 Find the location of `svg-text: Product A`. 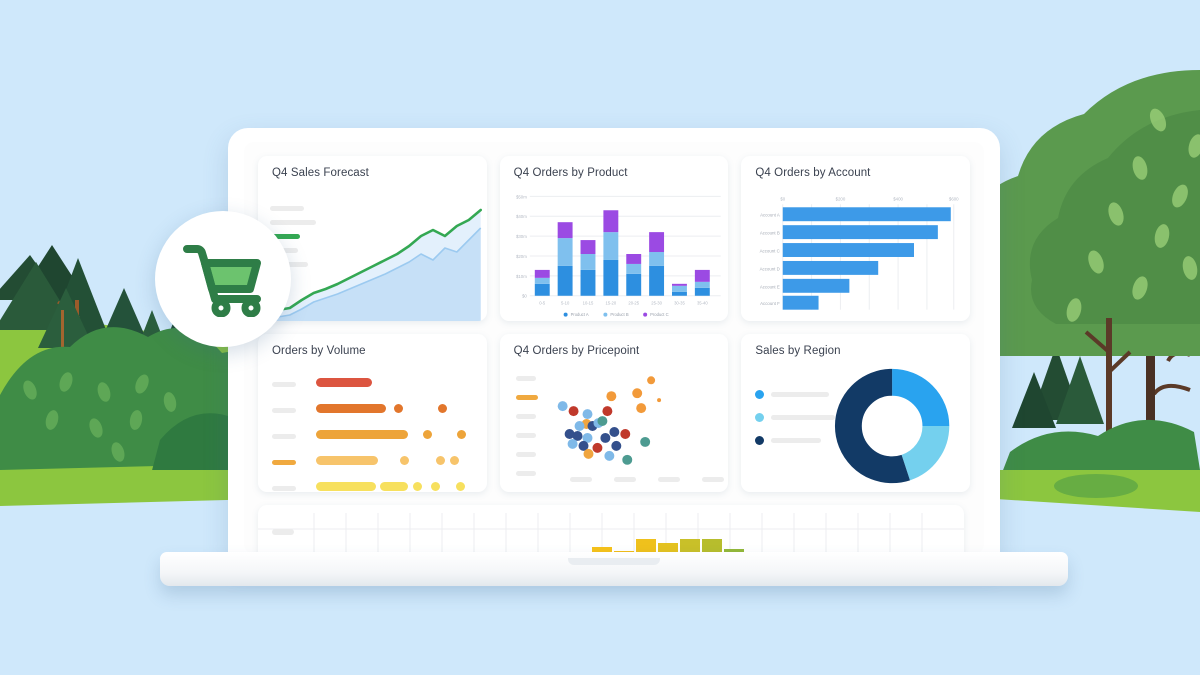

svg-text: Product A is located at coordinates (579, 314).